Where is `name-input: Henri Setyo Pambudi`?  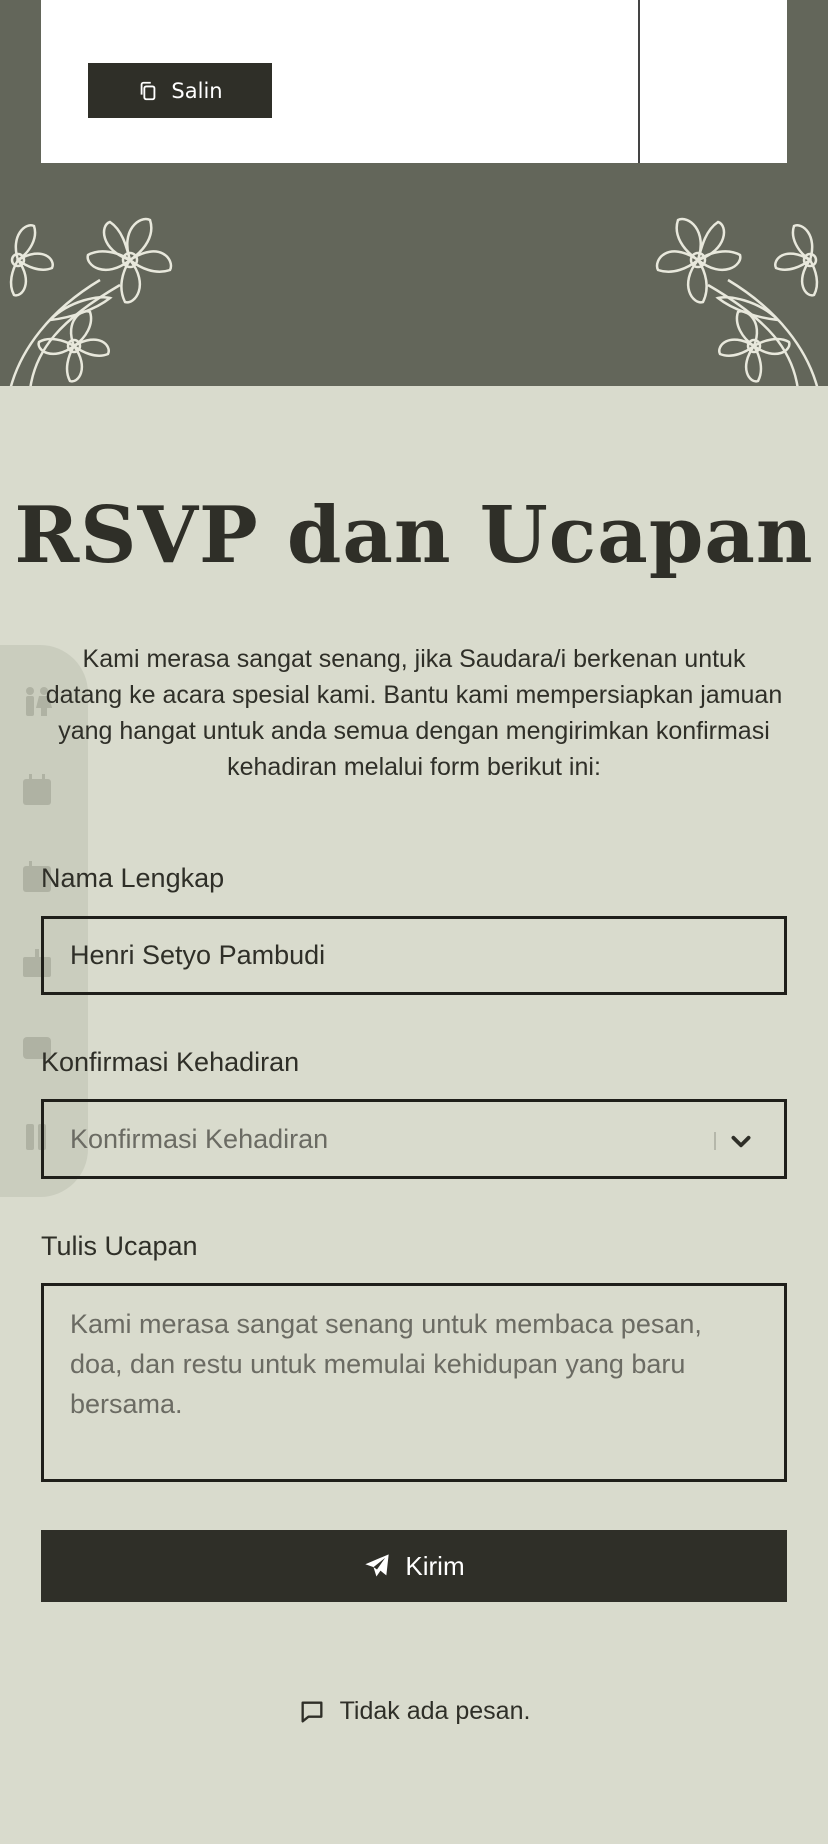 name-input: Henri Setyo Pambudi is located at coordinates (414, 955).